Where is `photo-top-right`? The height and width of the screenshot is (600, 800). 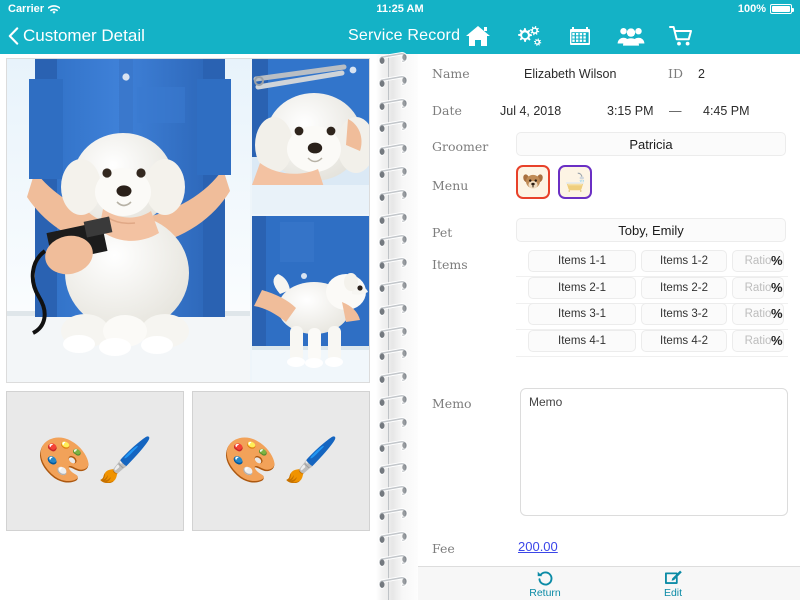
photo-top-right is located at coordinates (310, 136).